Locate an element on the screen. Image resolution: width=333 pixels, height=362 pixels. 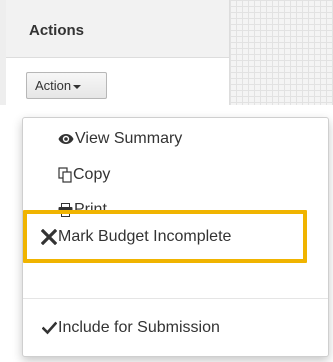
menu-item-label: View Summary is located at coordinates (129, 138).